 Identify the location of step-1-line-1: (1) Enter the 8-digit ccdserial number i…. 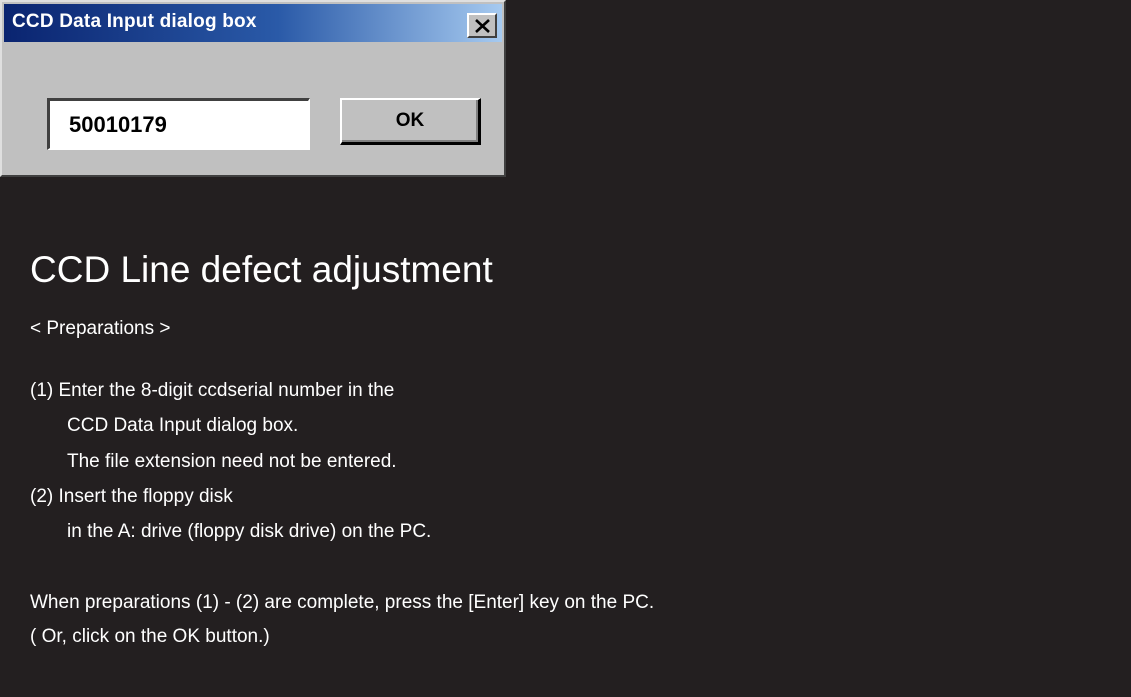
(212, 390).